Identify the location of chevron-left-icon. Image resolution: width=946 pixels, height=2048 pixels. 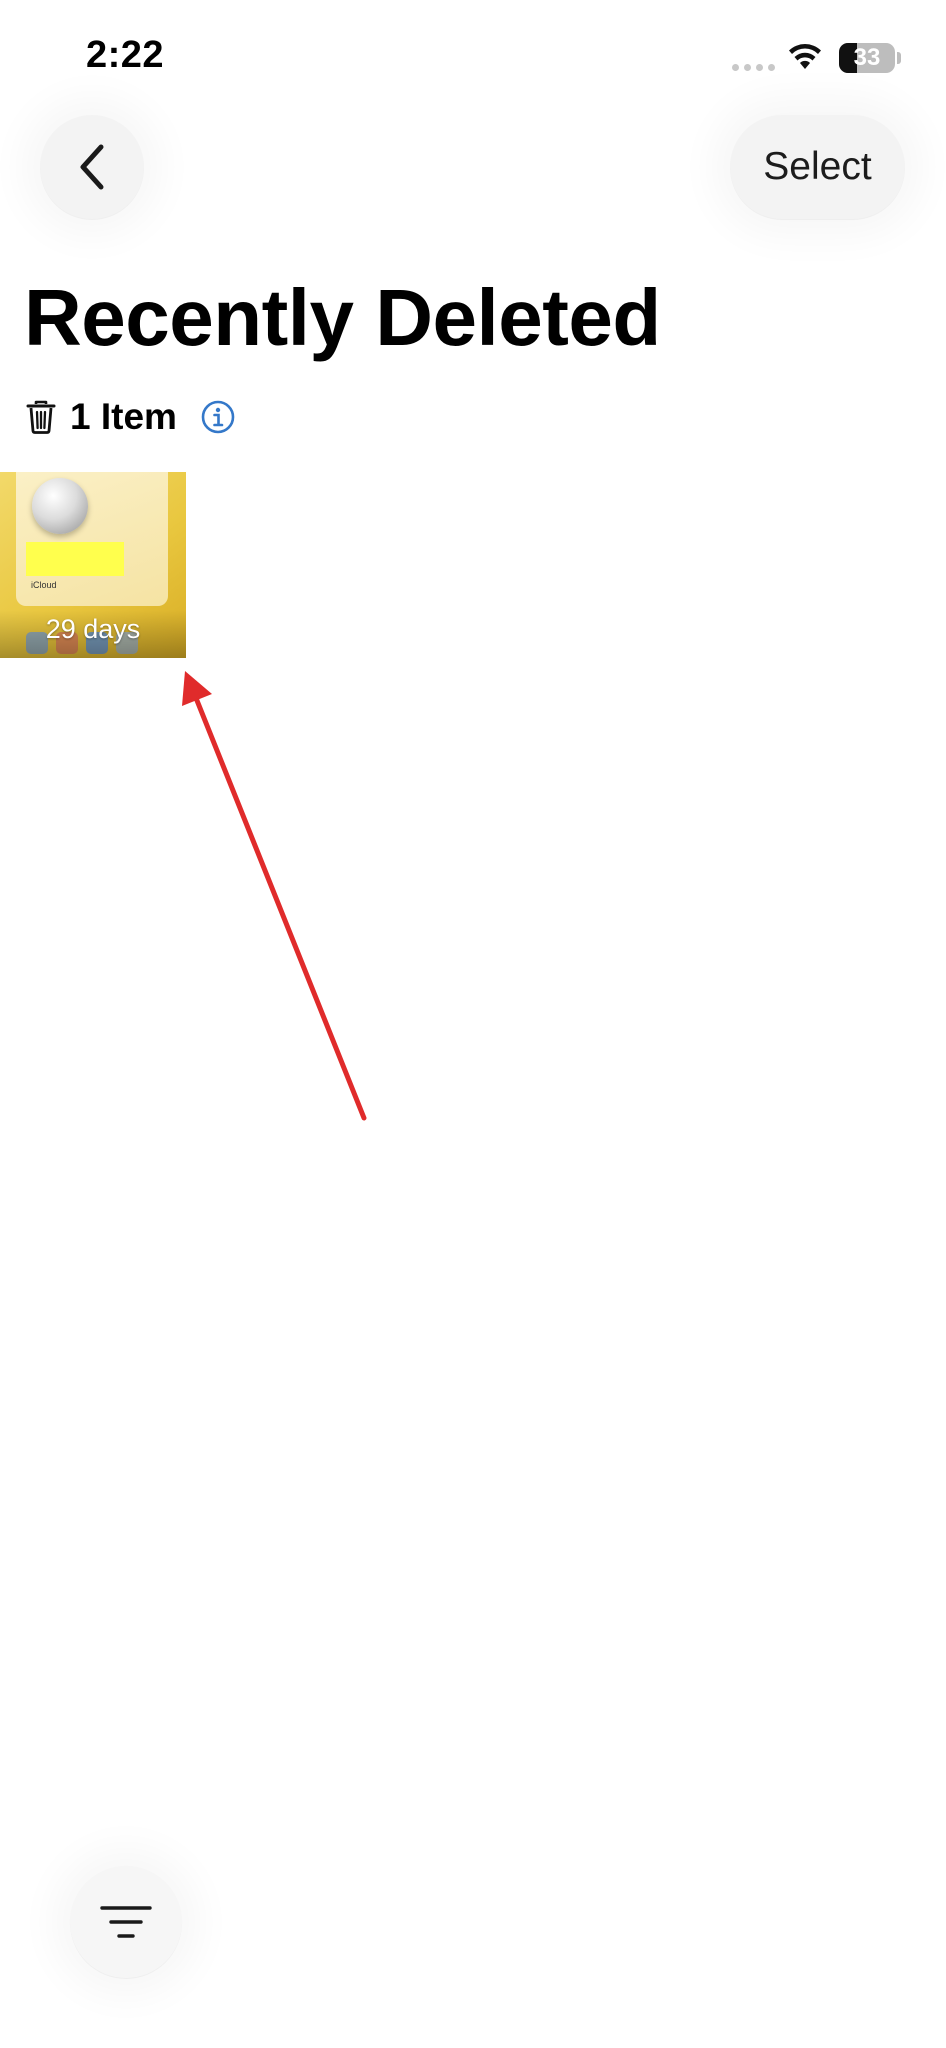
(92, 167).